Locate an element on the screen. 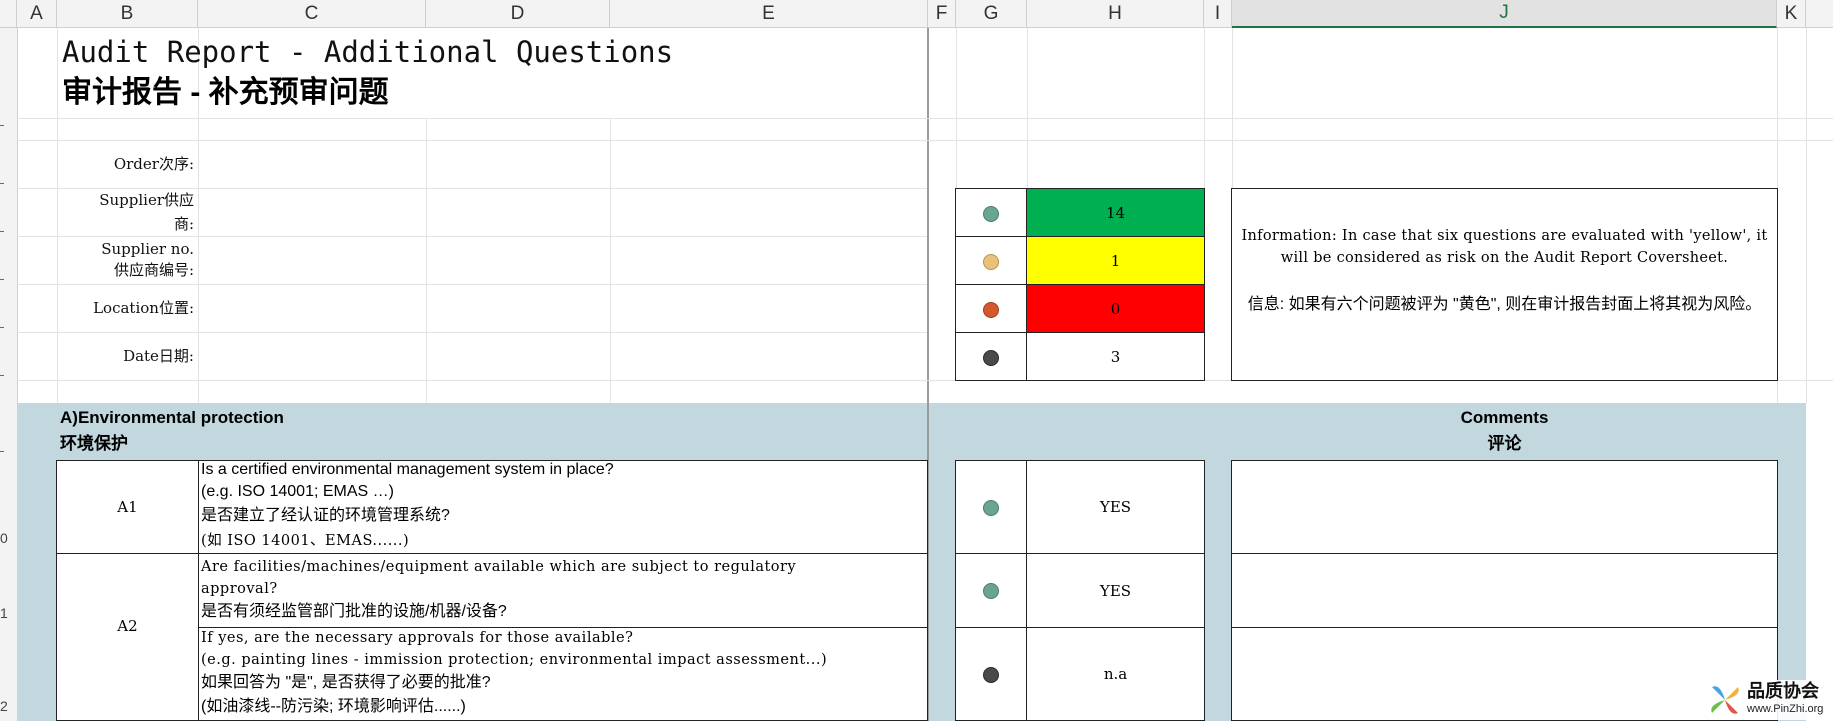 This screenshot has width=1833, height=721. supplier-label-line2: 商: is located at coordinates (183, 224).